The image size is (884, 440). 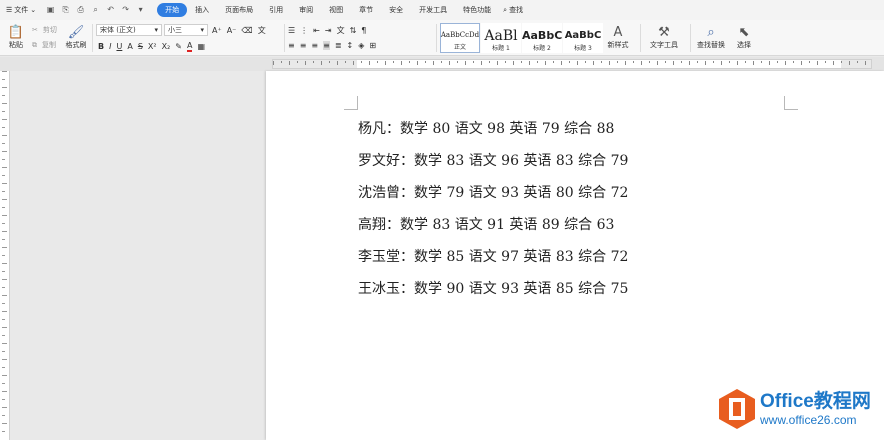 I want to click on paragraph: 杨凡：数学 80 语文 98 英语 79 综合 88, so click(x=493, y=135).